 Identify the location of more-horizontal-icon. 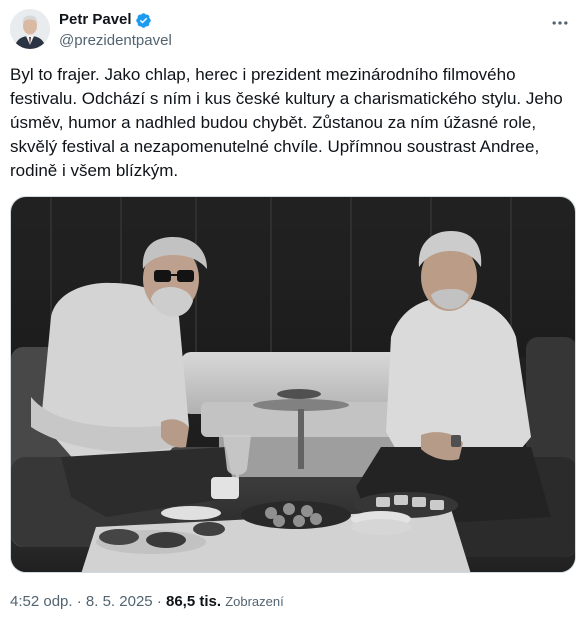
(560, 23).